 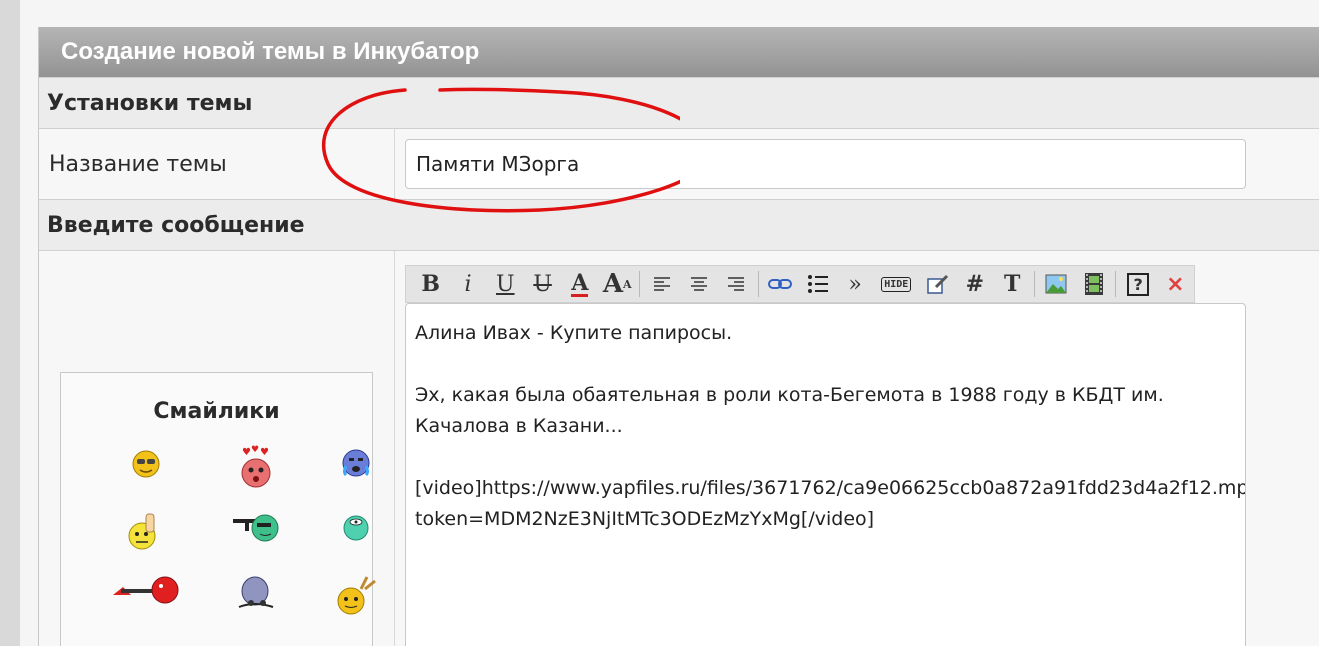 I want to click on topic-title-input, so click(x=825, y=164).